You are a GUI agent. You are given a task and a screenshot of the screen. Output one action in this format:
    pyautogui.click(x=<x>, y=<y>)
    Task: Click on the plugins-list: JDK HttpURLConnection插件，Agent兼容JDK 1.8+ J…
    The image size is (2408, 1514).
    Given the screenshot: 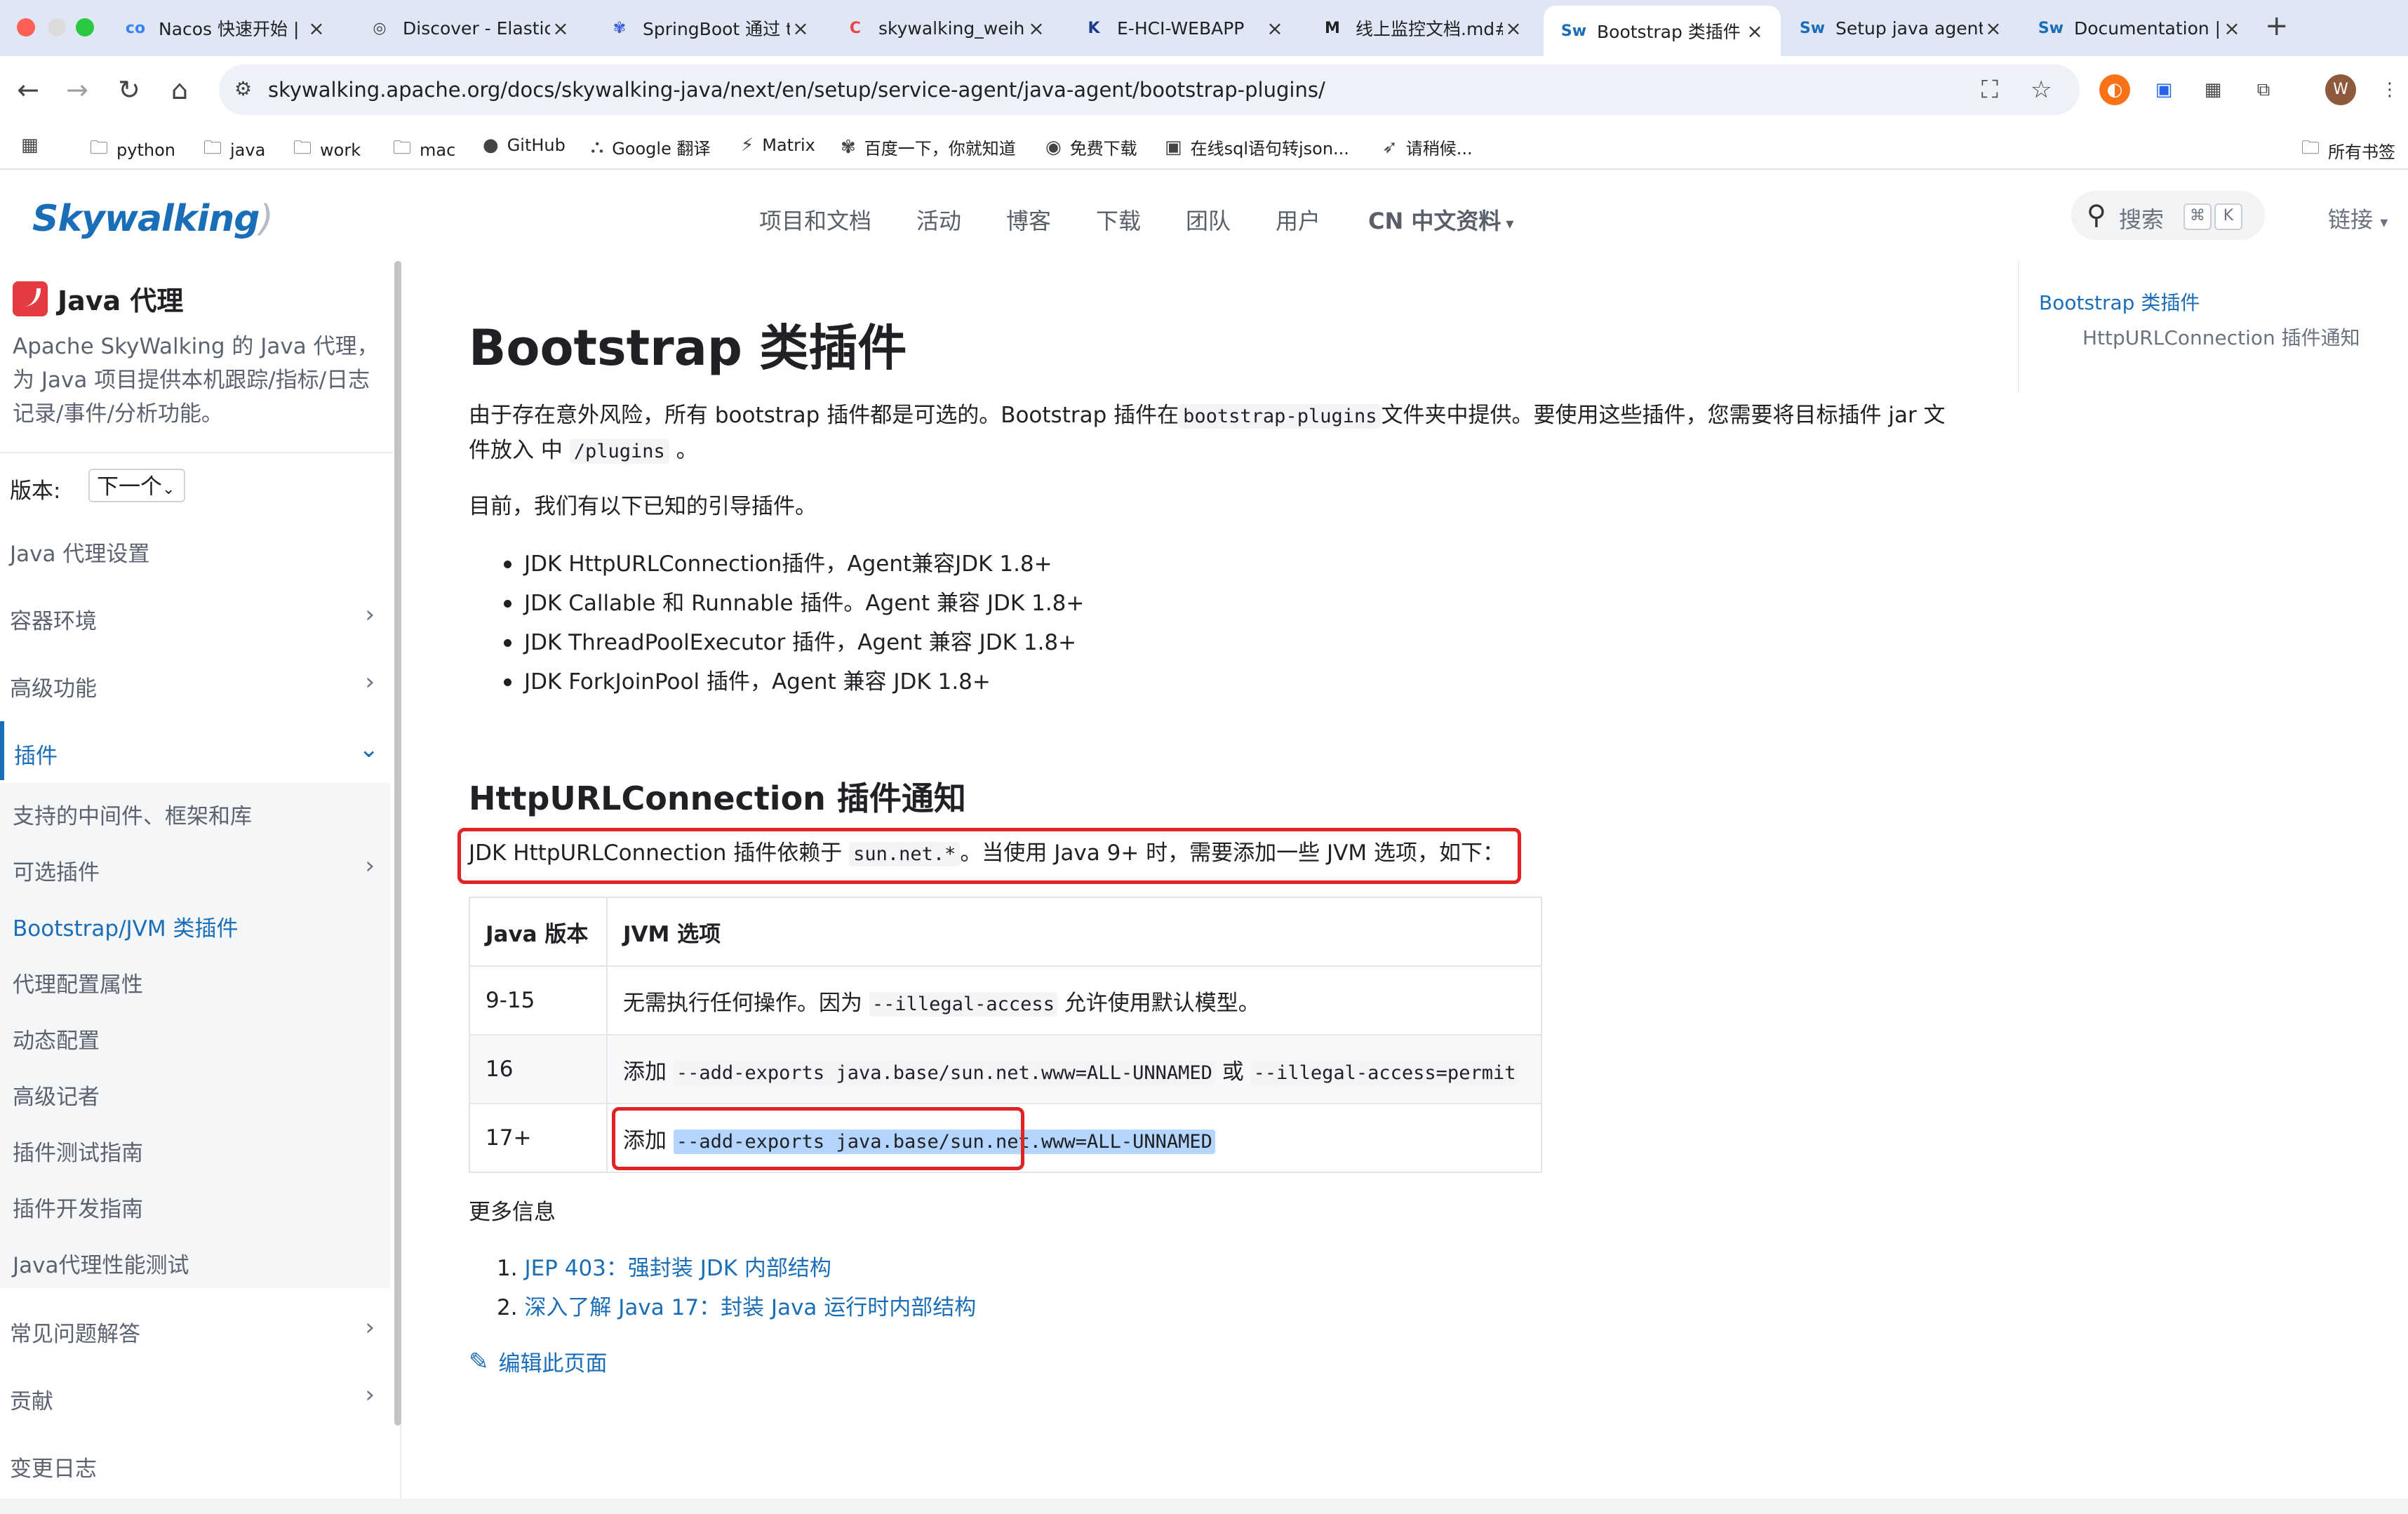 What is the action you would take?
    pyautogui.click(x=794, y=623)
    